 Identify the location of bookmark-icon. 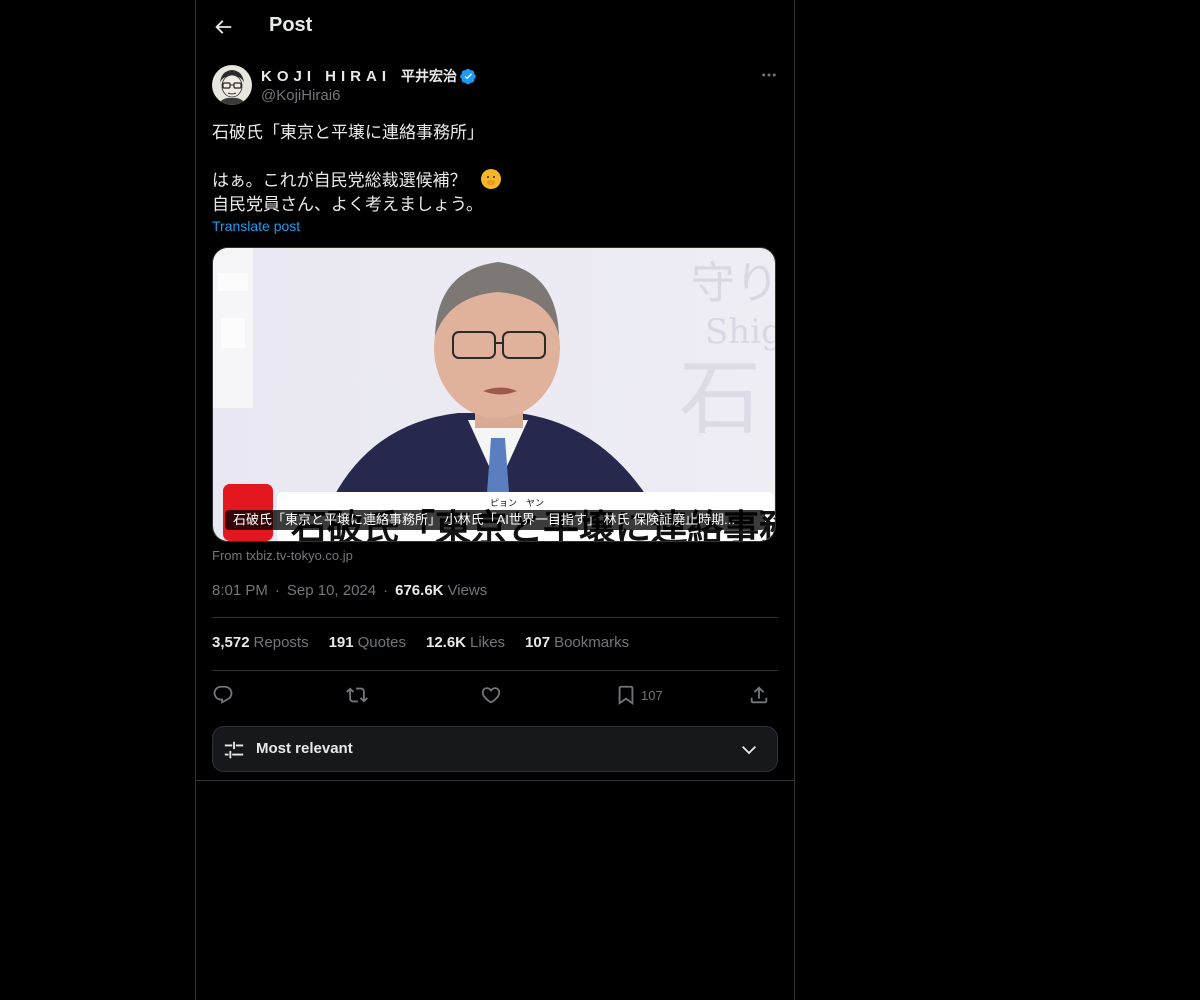
(626, 695).